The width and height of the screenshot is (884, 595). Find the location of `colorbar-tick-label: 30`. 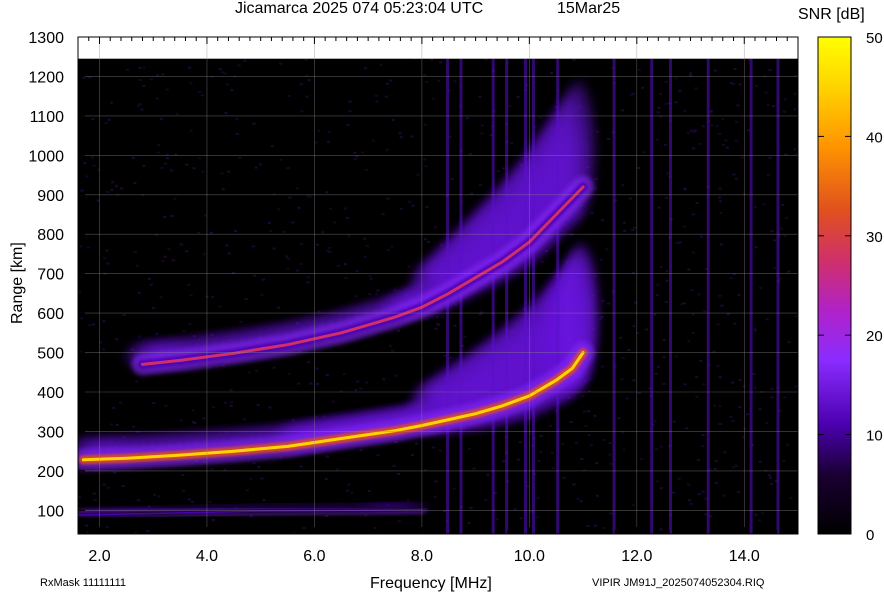

colorbar-tick-label: 30 is located at coordinates (874, 237).